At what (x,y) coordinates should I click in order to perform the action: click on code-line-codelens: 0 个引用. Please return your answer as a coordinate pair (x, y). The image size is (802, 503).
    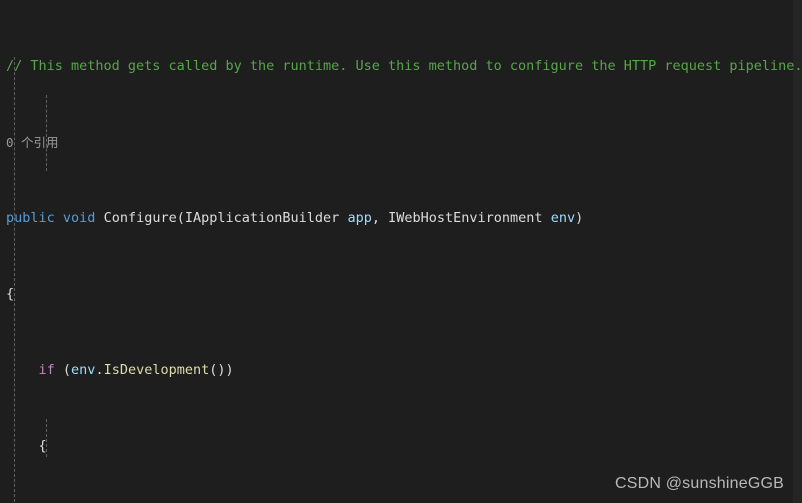
    Looking at the image, I should click on (401, 142).